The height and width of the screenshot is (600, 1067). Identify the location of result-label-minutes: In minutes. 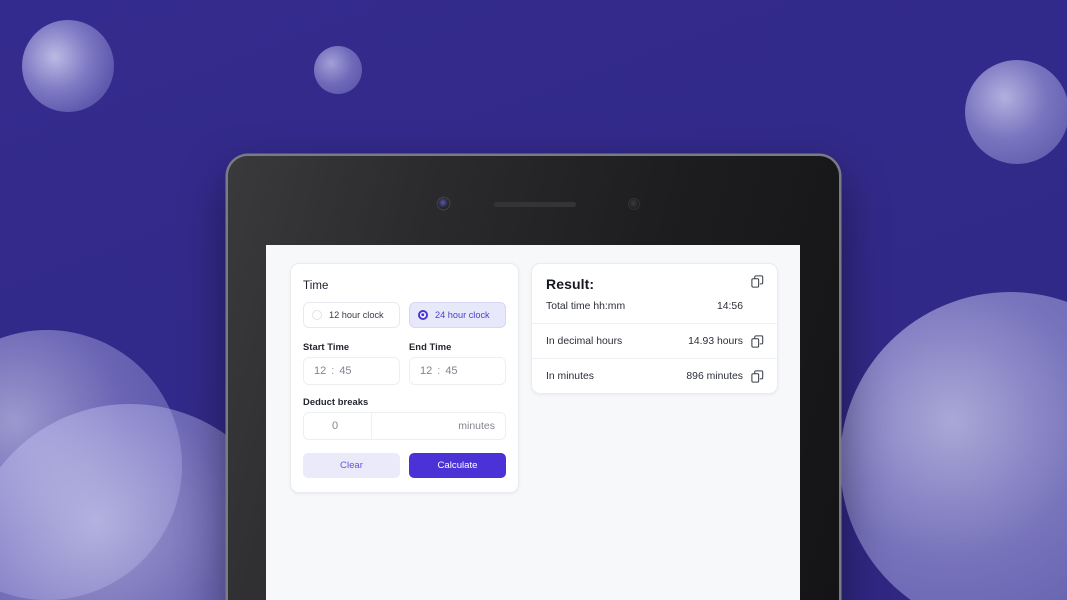
(570, 376).